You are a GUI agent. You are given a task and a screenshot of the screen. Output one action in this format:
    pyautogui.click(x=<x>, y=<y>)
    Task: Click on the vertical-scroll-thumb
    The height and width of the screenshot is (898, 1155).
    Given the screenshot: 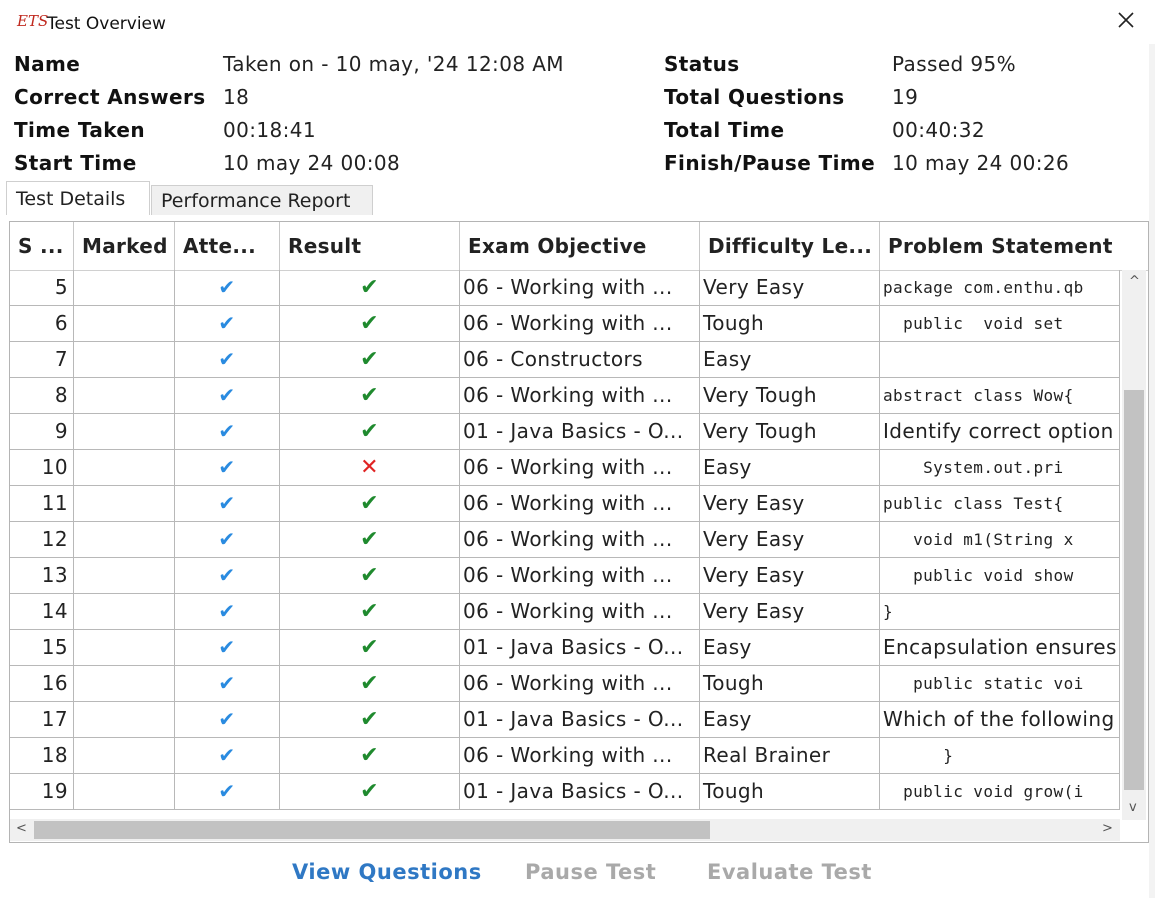 What is the action you would take?
    pyautogui.click(x=1134, y=590)
    